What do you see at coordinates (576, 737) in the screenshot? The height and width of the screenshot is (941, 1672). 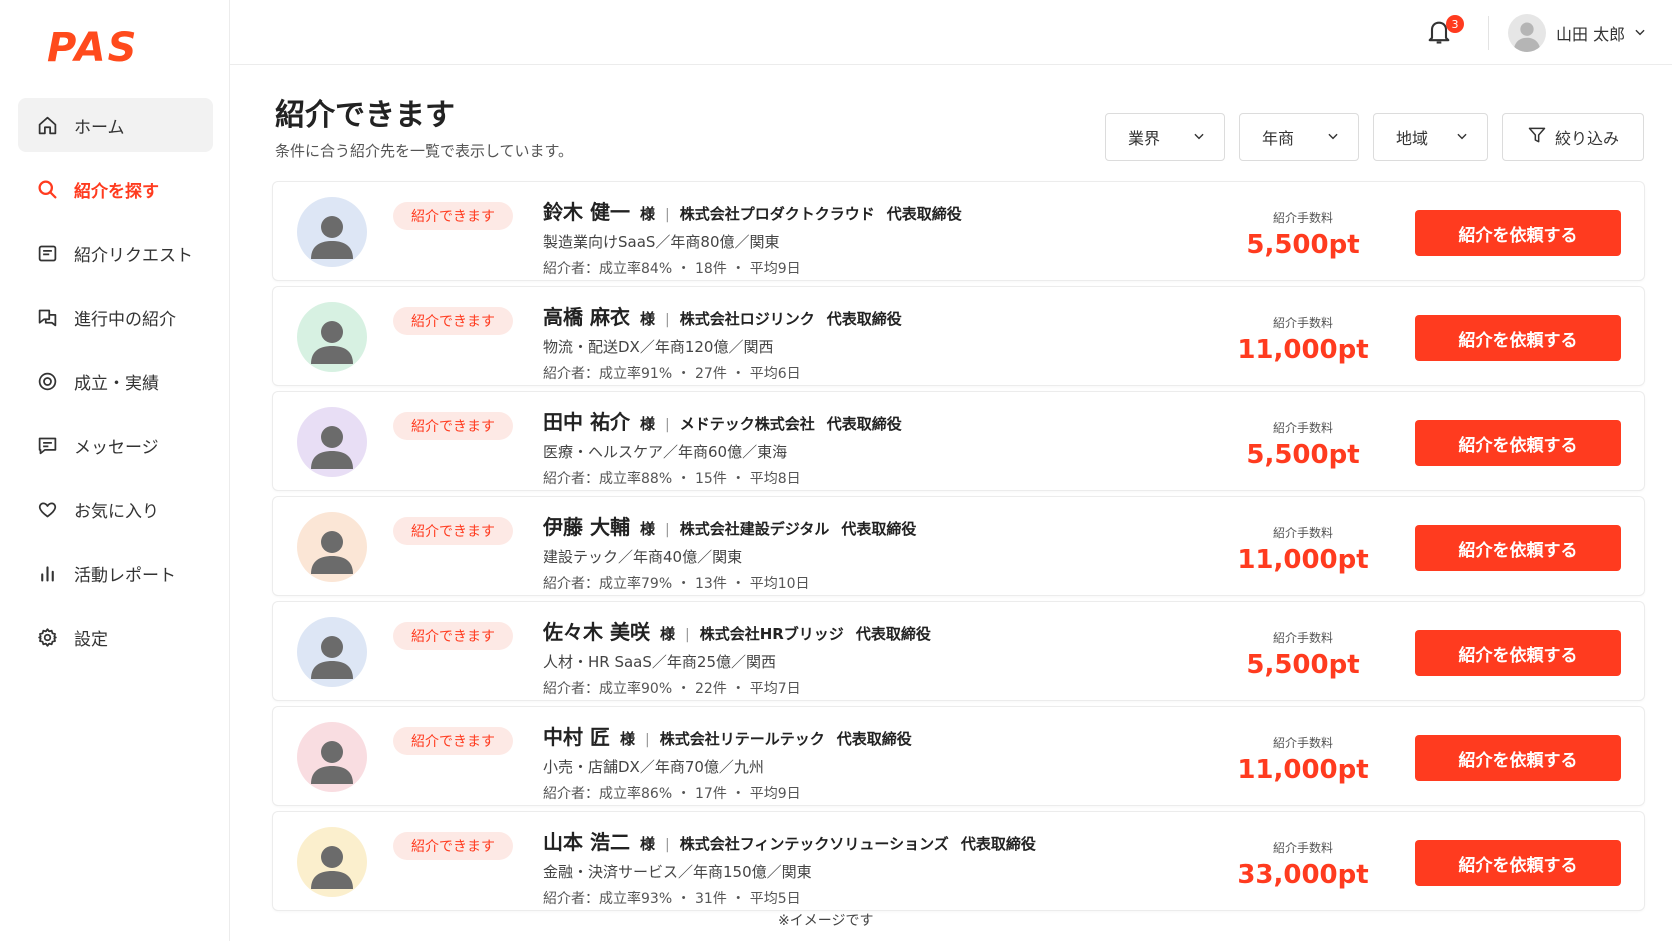 I see `candidate-name: 中村 匠` at bounding box center [576, 737].